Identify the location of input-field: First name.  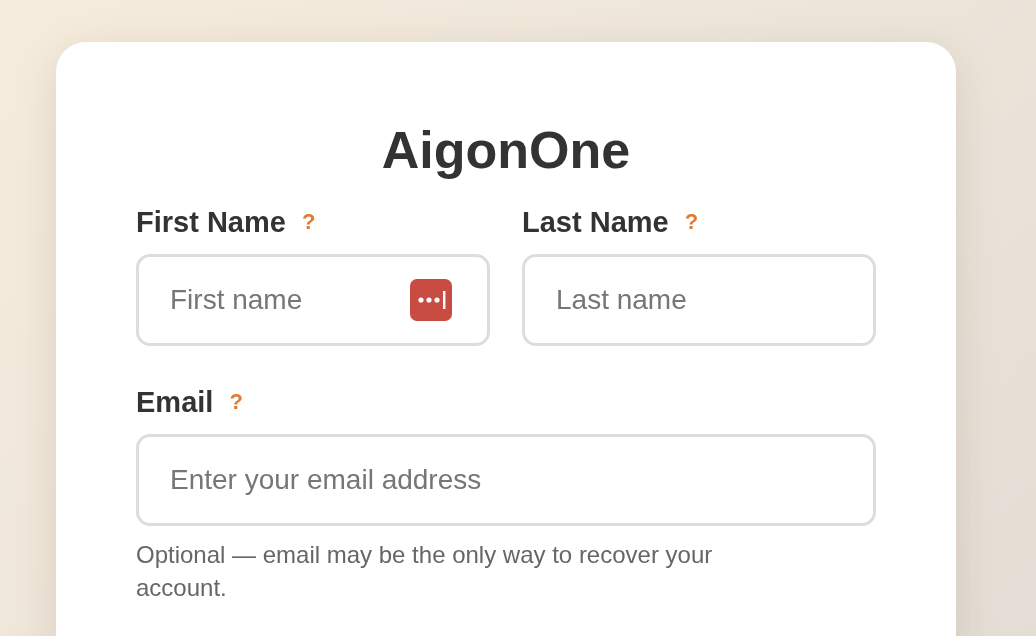
(313, 300).